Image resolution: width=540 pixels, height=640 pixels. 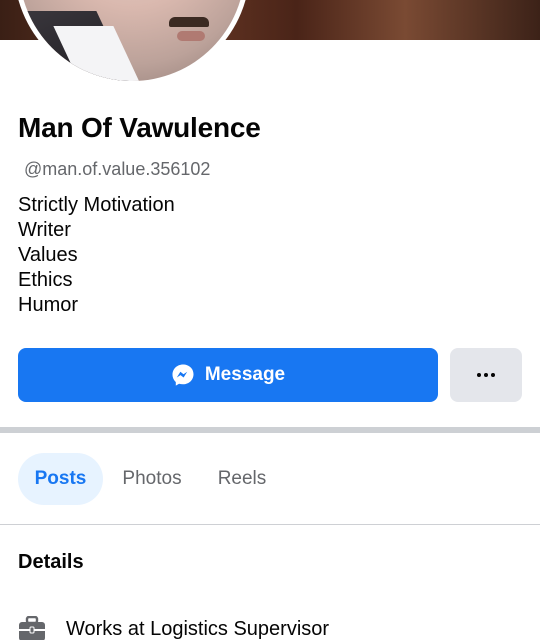 What do you see at coordinates (44, 230) in the screenshot?
I see `bio-line: Writer` at bounding box center [44, 230].